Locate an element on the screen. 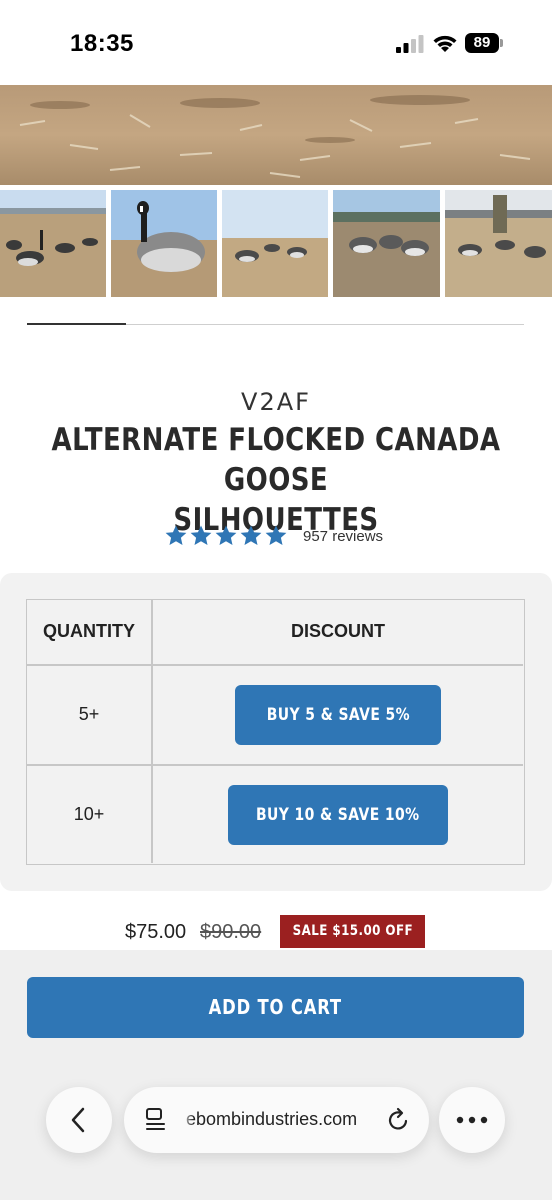 The height and width of the screenshot is (1200, 552). status-bar: 18:35 89 is located at coordinates (276, 42).